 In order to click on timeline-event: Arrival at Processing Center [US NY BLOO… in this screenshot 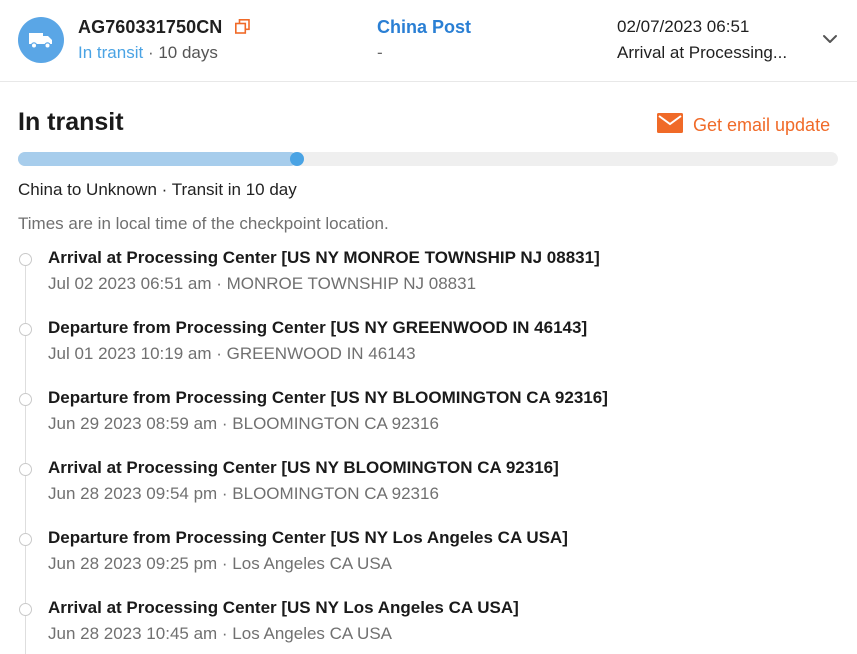, I will do `click(428, 491)`.